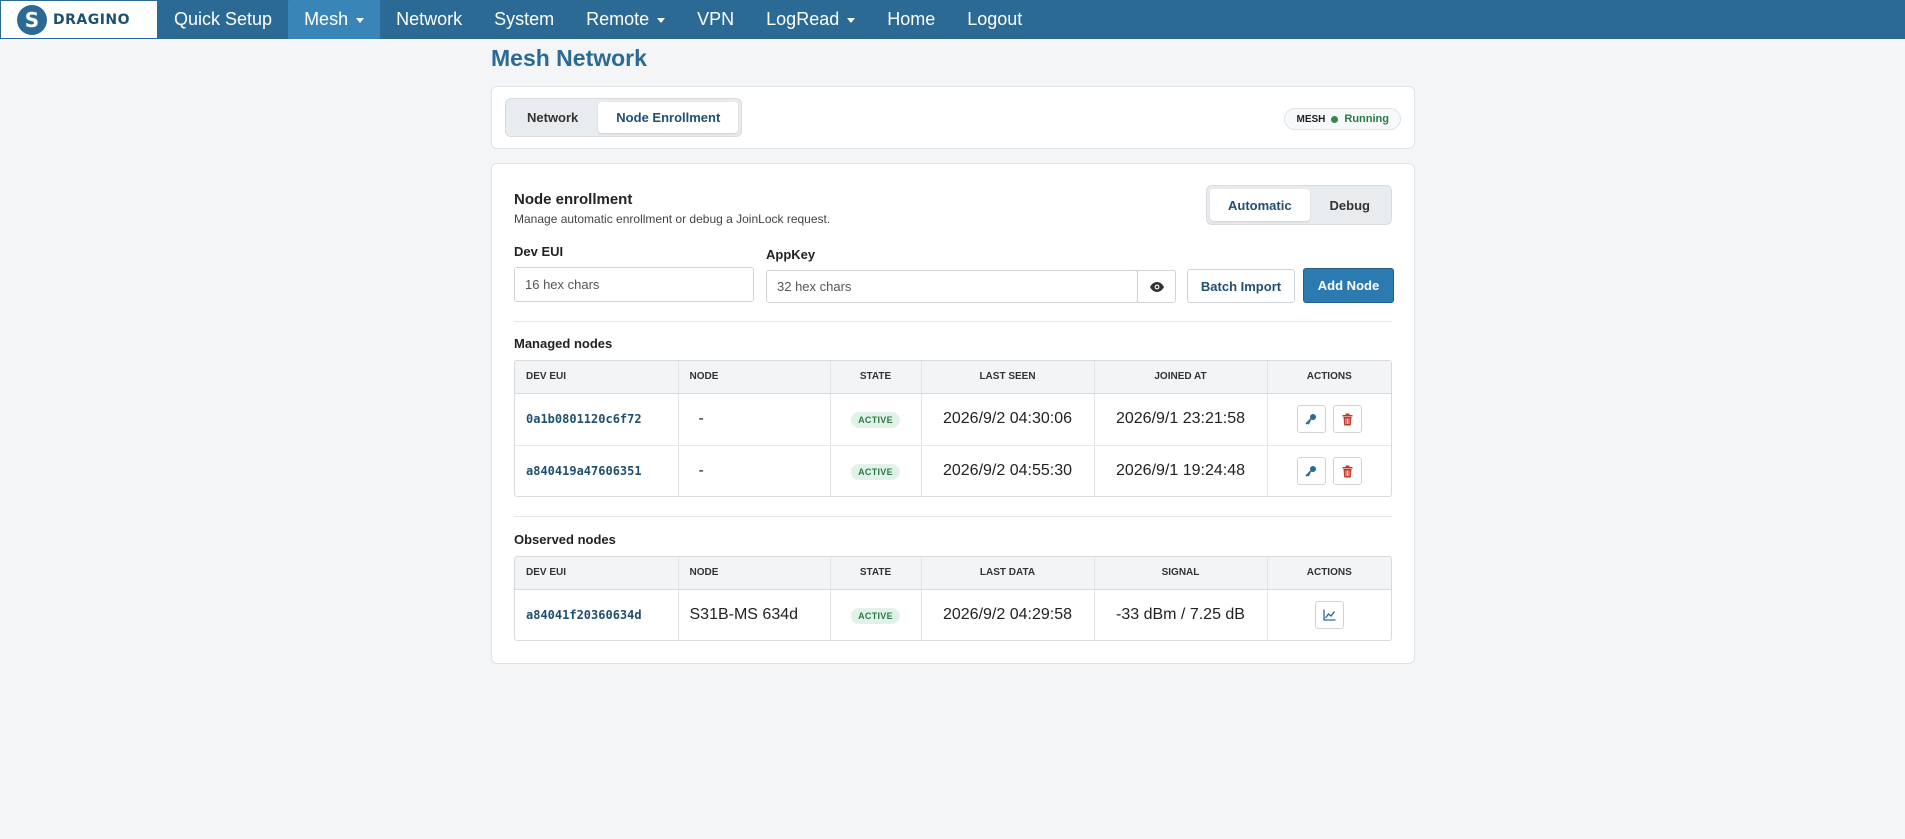  Describe the element at coordinates (754, 614) in the screenshot. I see `node-cell: S31B-MS 634d` at that location.